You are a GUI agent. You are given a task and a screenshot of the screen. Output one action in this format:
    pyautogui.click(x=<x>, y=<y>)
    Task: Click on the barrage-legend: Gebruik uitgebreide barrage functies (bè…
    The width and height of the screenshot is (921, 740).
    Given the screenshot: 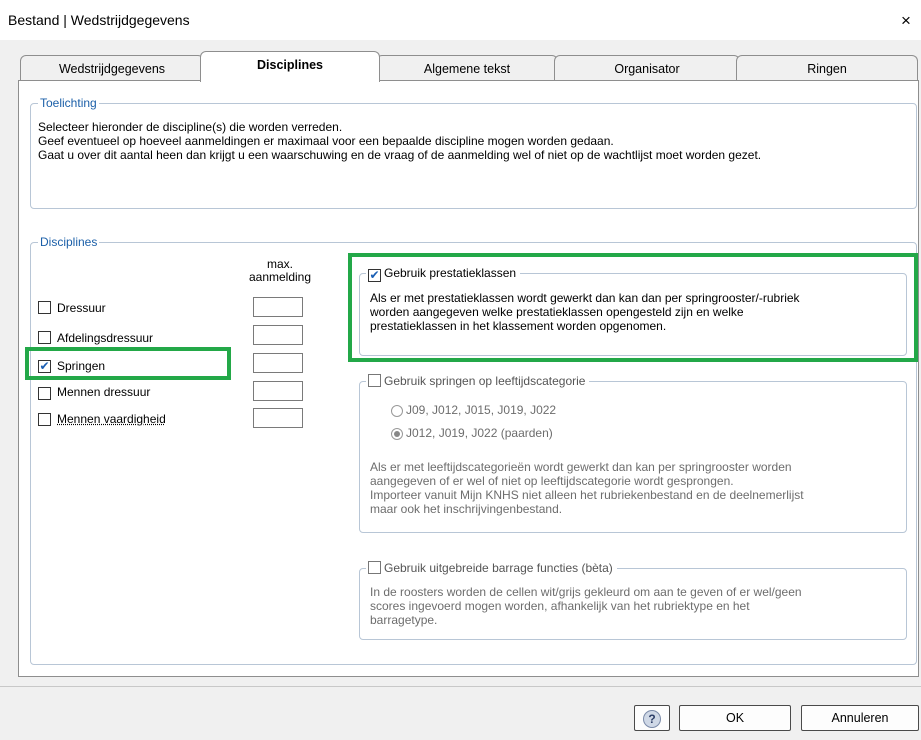 What is the action you would take?
    pyautogui.click(x=491, y=568)
    